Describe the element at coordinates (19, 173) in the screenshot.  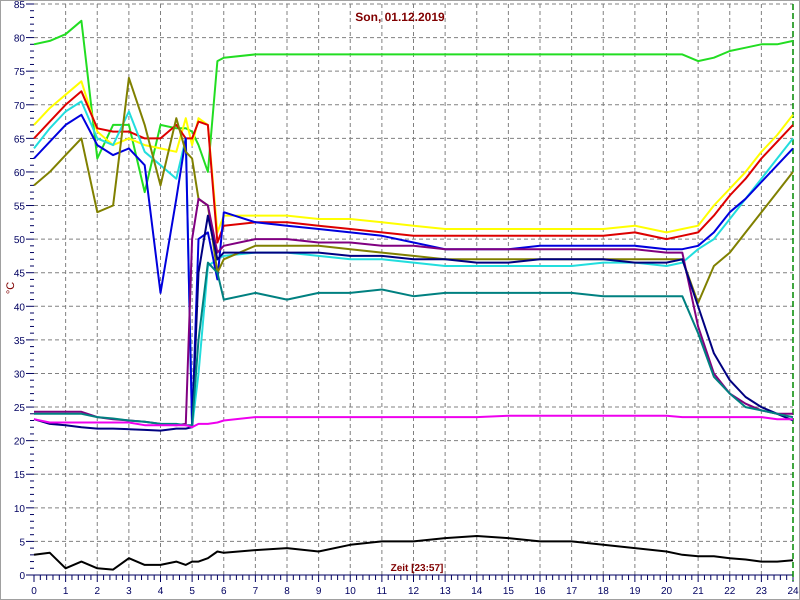
I see `y-tick-label: 60` at that location.